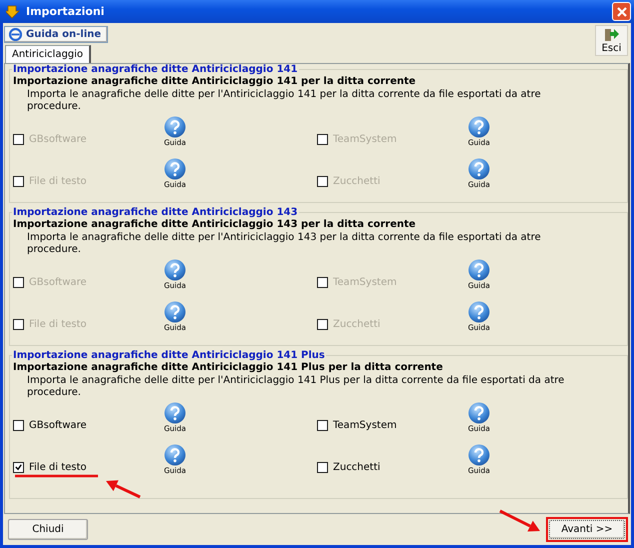 The width and height of the screenshot is (634, 548). I want to click on close-button, so click(621, 11).